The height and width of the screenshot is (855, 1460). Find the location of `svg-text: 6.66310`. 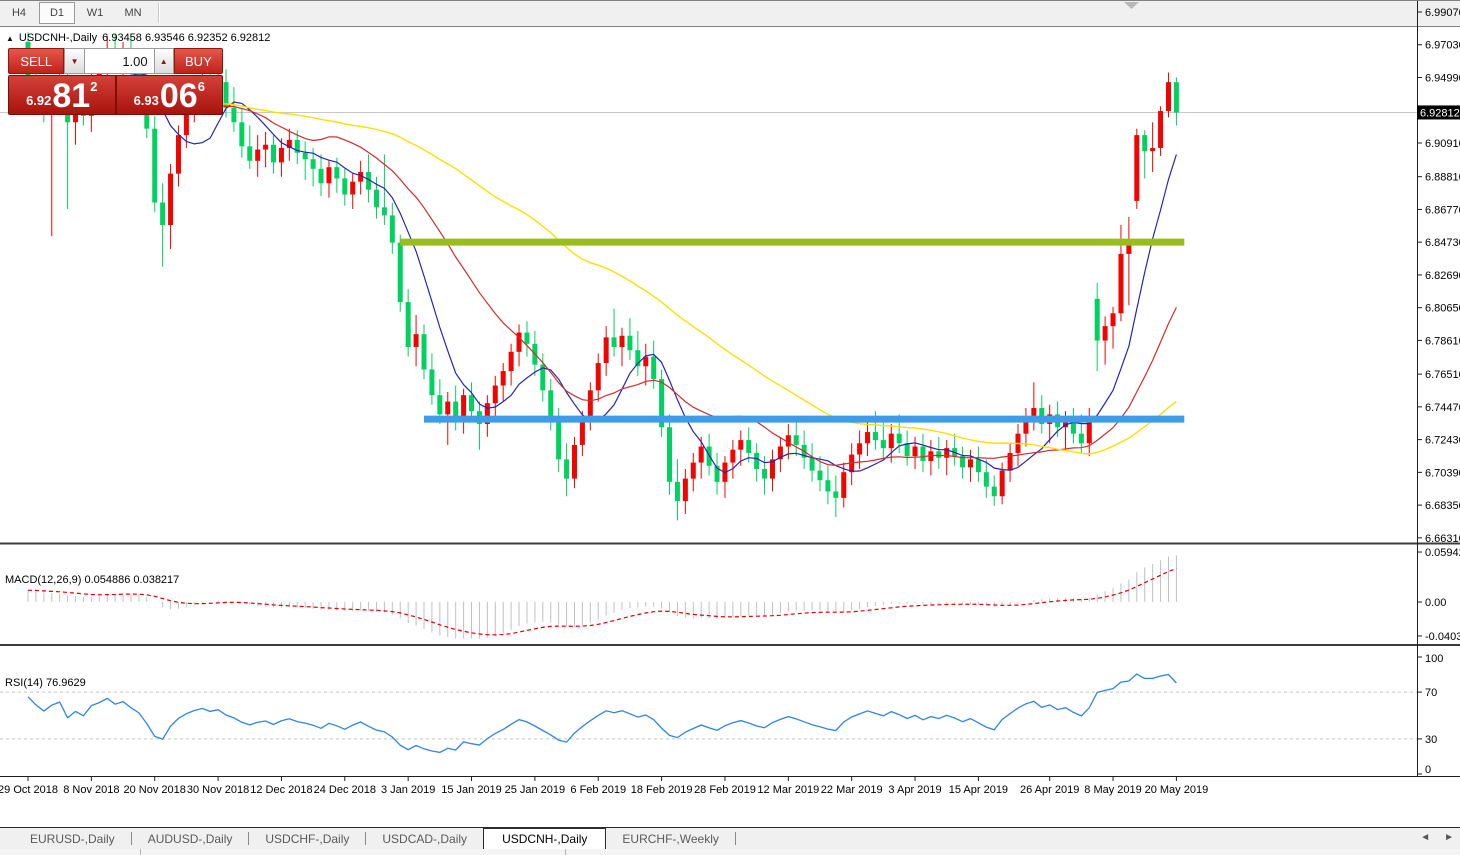

svg-text: 6.66310 is located at coordinates (1442, 539).